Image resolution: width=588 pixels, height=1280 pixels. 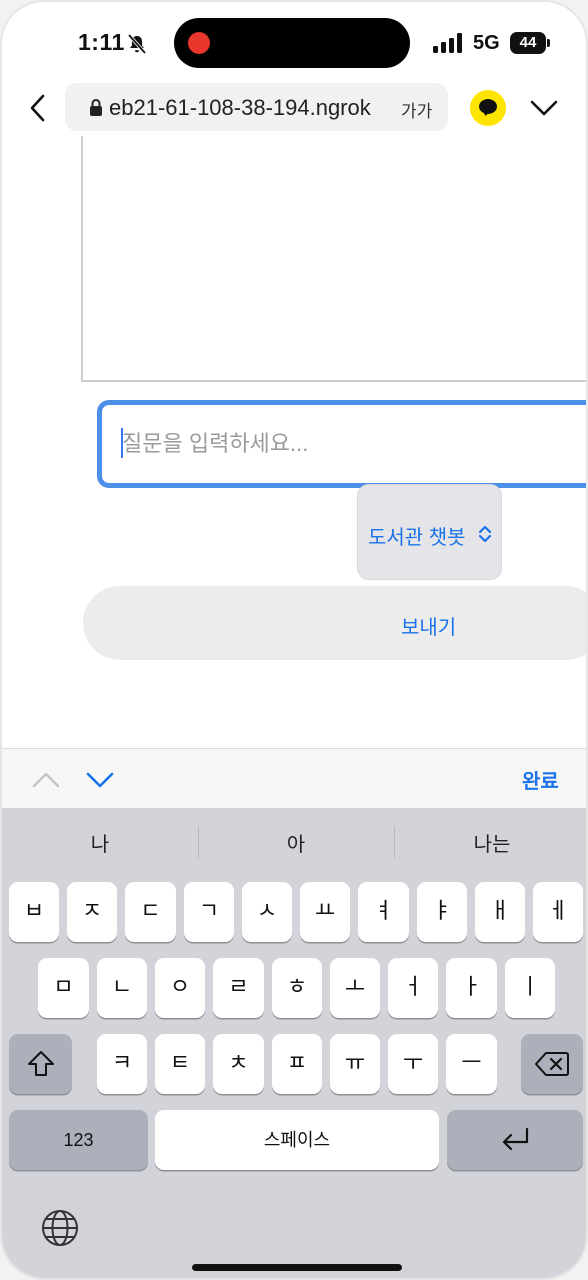 I want to click on key: ㅁ, so click(x=63, y=988).